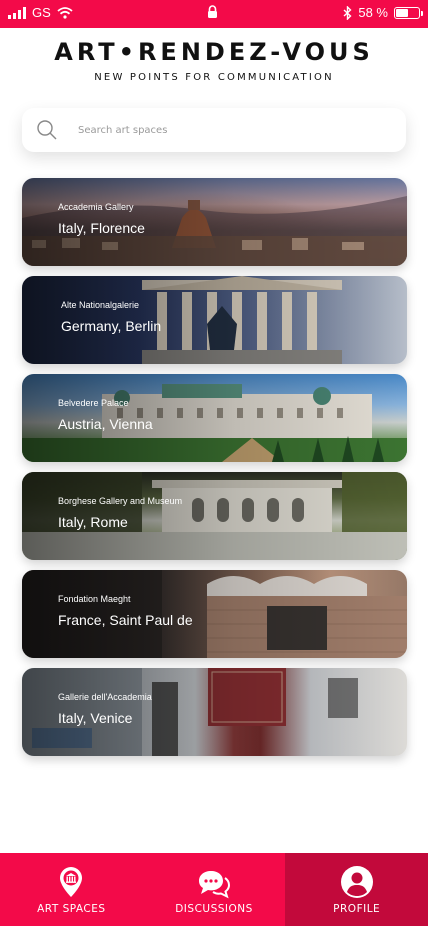 Image resolution: width=428 pixels, height=926 pixels. What do you see at coordinates (65, 12) in the screenshot?
I see `wifi-icon` at bounding box center [65, 12].